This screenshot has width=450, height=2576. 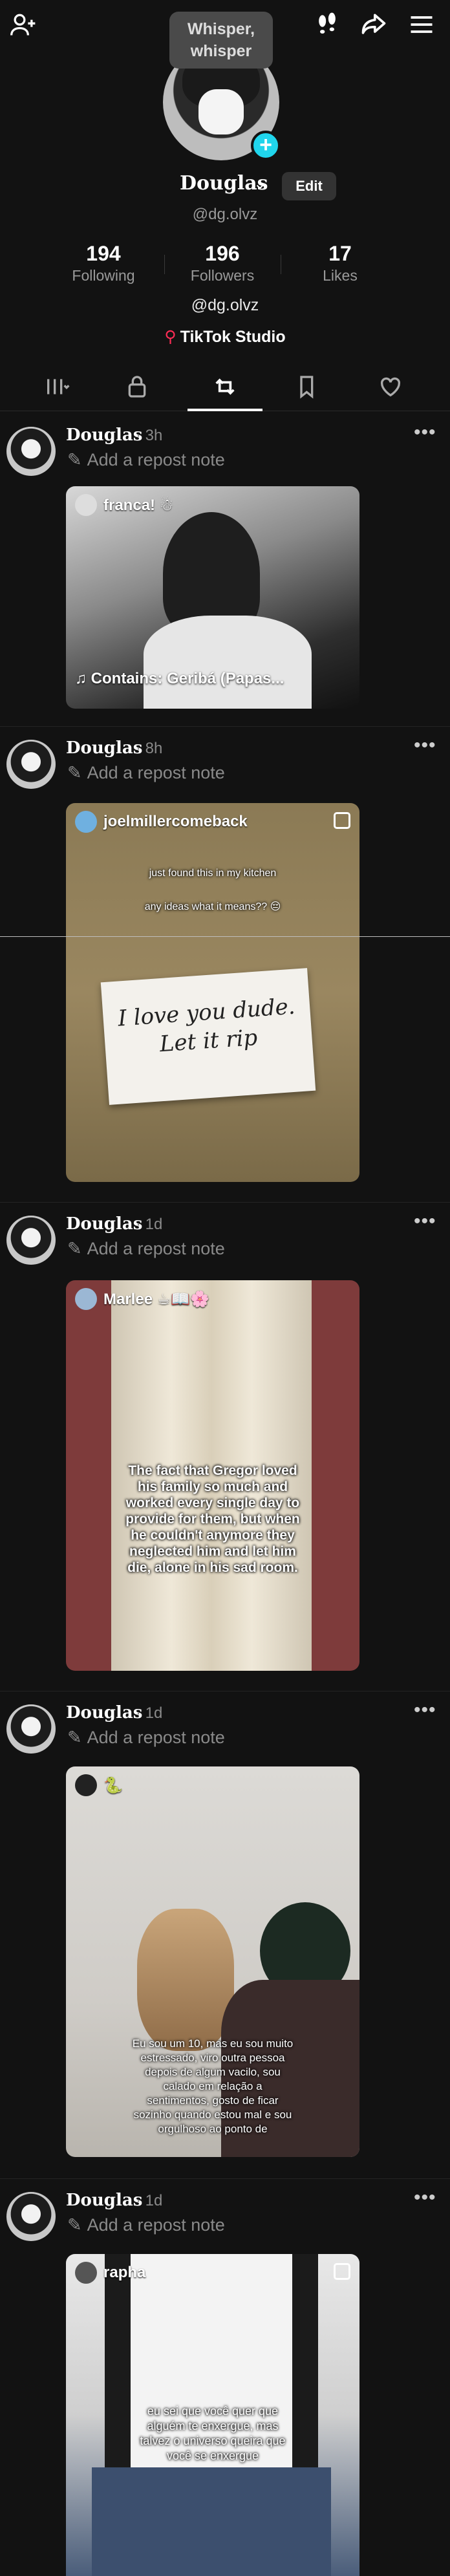 I want to click on studio-icon: ⚲, so click(x=170, y=337).